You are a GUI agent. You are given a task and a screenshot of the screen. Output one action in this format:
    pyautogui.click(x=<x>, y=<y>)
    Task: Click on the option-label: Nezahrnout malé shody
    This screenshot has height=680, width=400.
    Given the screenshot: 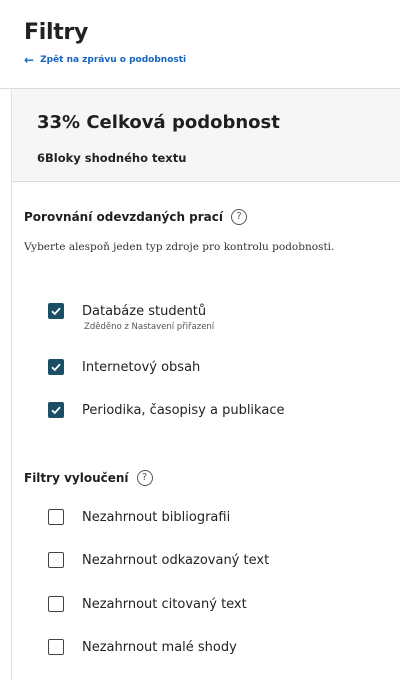 What is the action you would take?
    pyautogui.click(x=159, y=647)
    